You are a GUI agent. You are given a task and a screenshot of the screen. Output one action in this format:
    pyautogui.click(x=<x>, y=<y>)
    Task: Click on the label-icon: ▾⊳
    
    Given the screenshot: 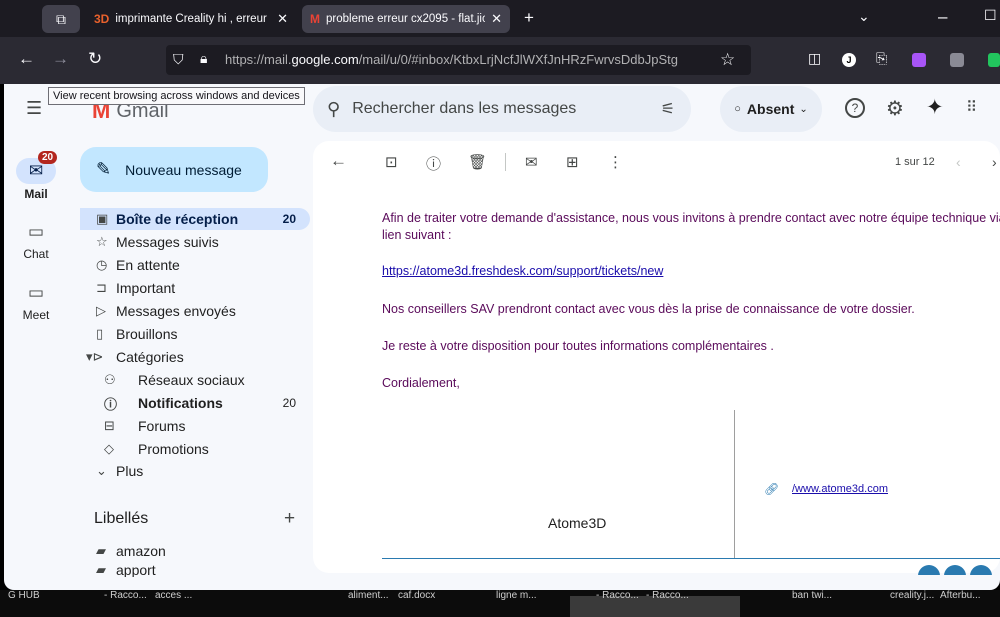 What is the action you would take?
    pyautogui.click(x=95, y=356)
    